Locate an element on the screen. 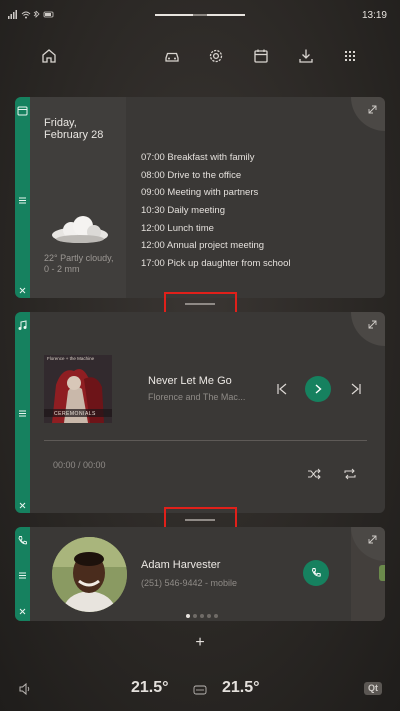 The height and width of the screenshot is (711, 400). shuffle-icon is located at coordinates (314, 474).